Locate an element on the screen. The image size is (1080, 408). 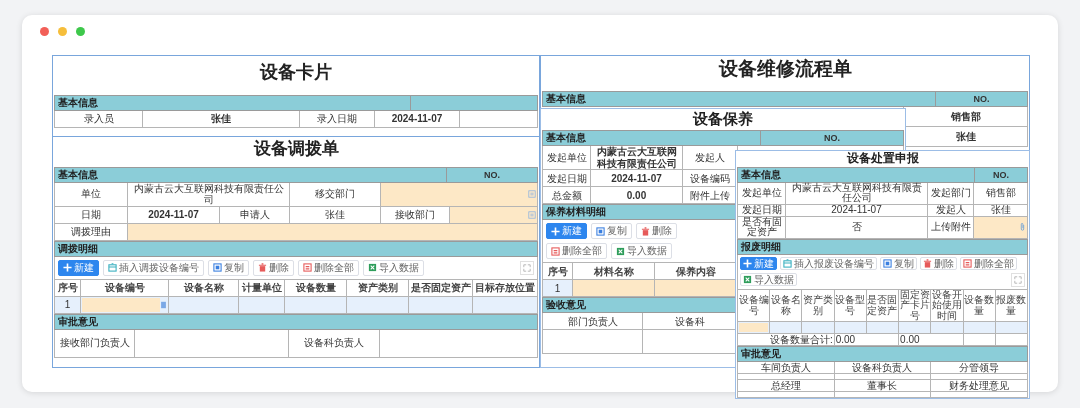
form-title: 设备维修流程单 is located at coordinates (785, 69).